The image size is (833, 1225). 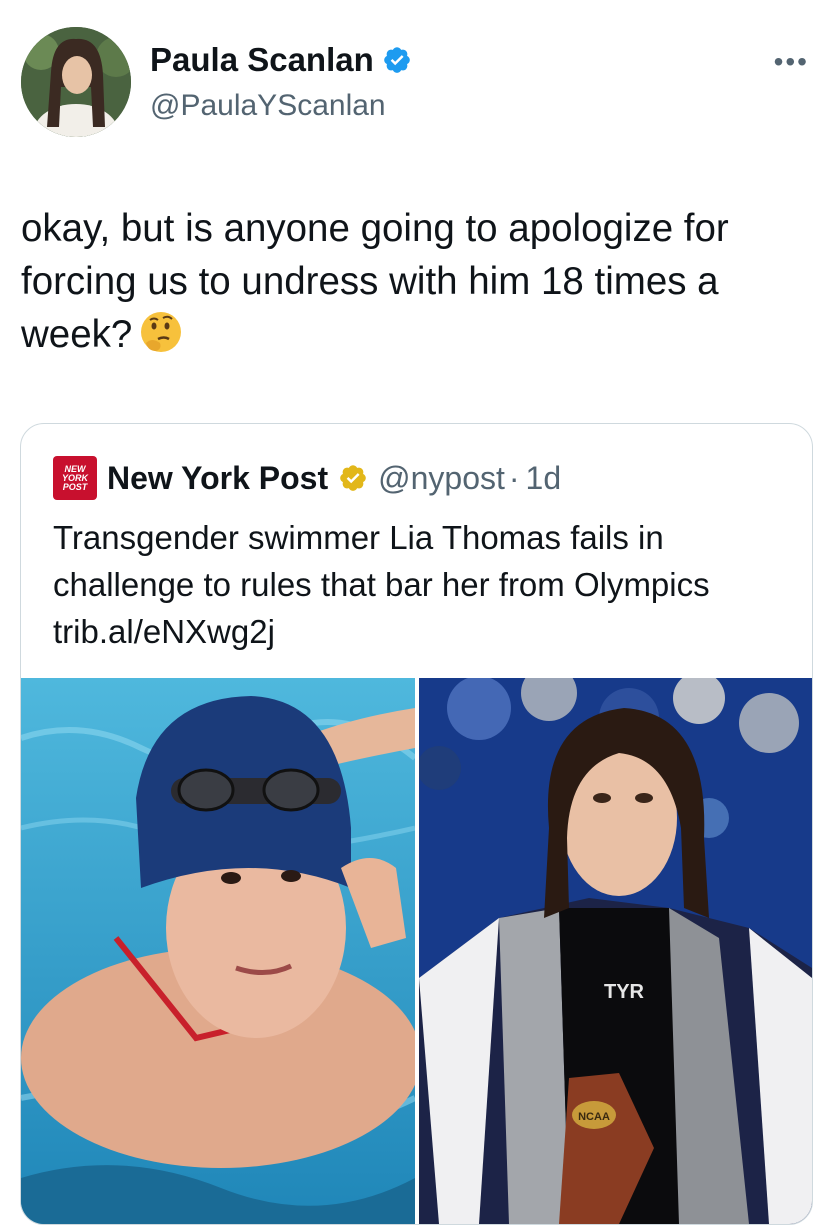 I want to click on quoted-tweet-header: NEW YORK POST New York Post @nypost · 1d, so click(x=307, y=478).